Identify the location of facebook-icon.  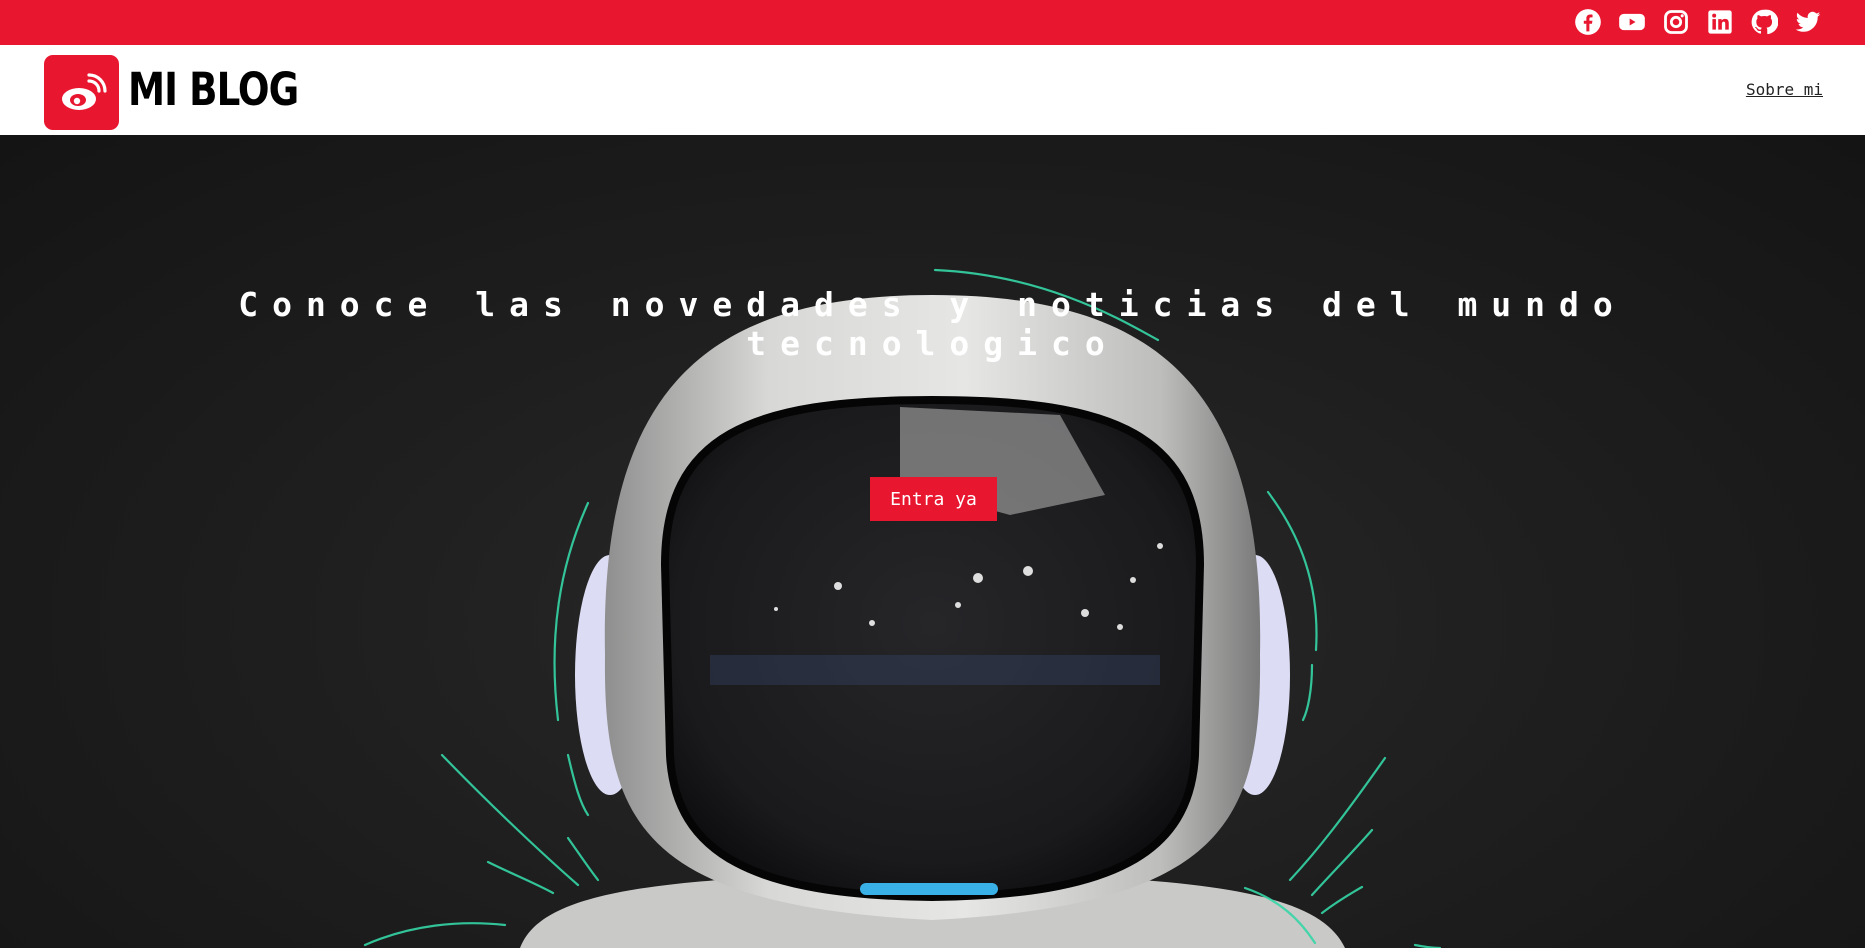
(1588, 22).